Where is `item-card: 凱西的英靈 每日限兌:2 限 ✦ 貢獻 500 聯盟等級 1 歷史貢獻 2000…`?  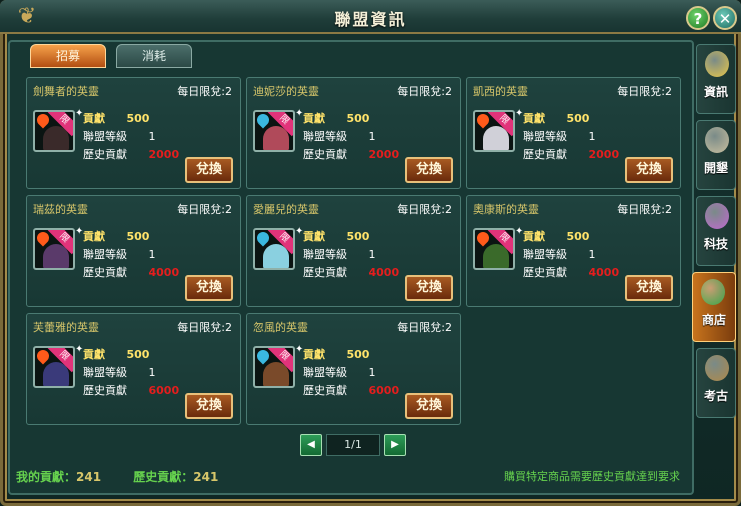
item-card: 凱西的英靈 每日限兌:2 限 ✦ 貢獻 500 聯盟等級 1 歷史貢獻 2000… is located at coordinates (573, 133).